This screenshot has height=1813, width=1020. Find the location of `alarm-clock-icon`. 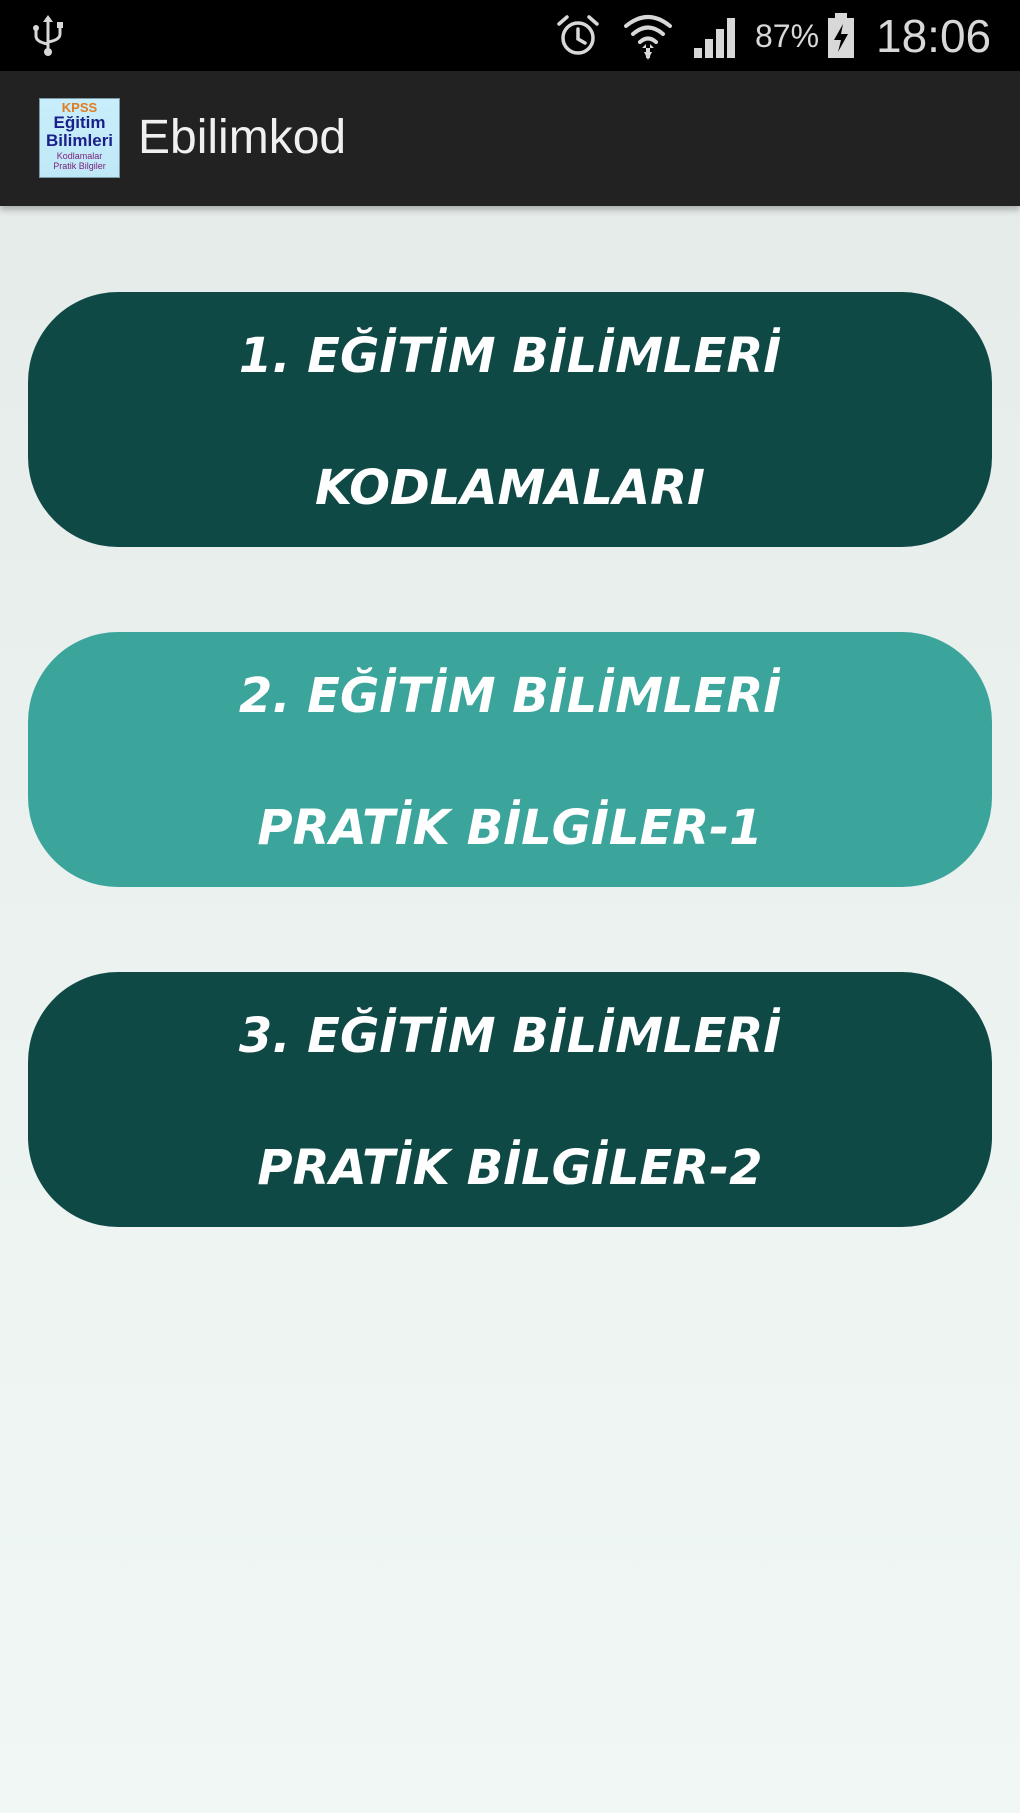

alarm-clock-icon is located at coordinates (578, 35).